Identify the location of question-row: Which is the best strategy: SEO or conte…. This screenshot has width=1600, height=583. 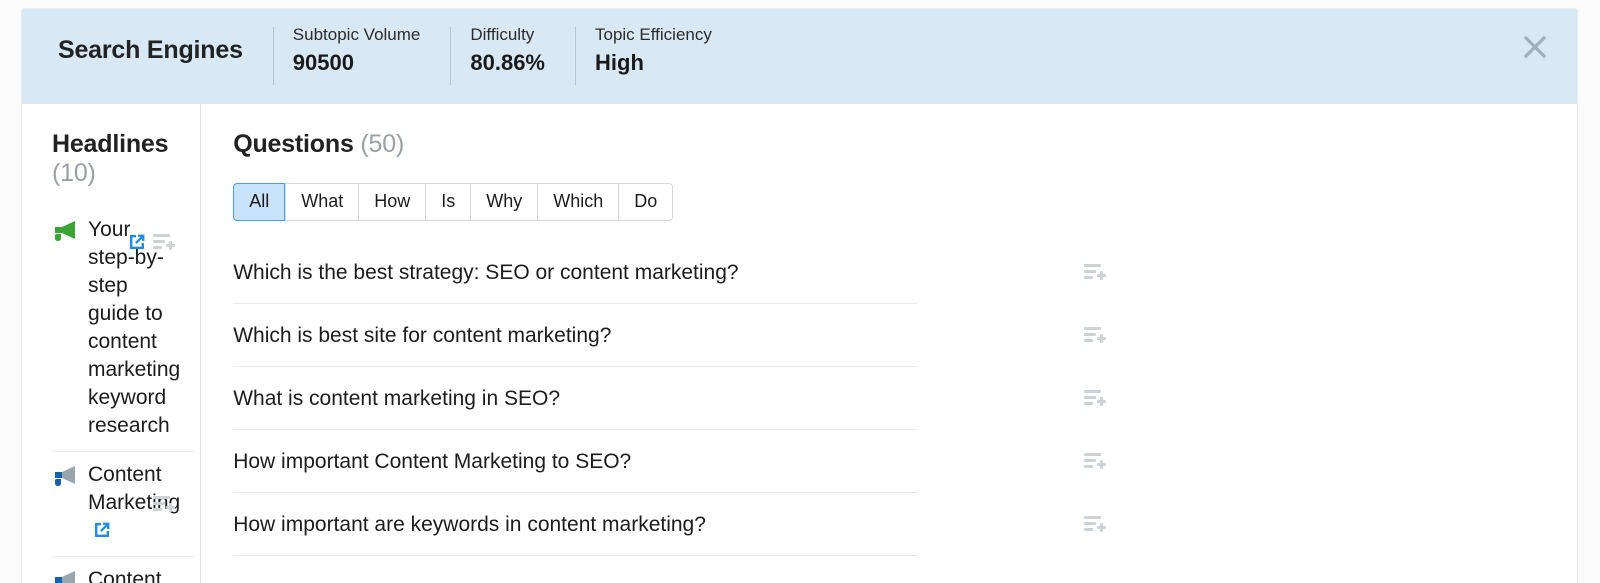
(670, 272).